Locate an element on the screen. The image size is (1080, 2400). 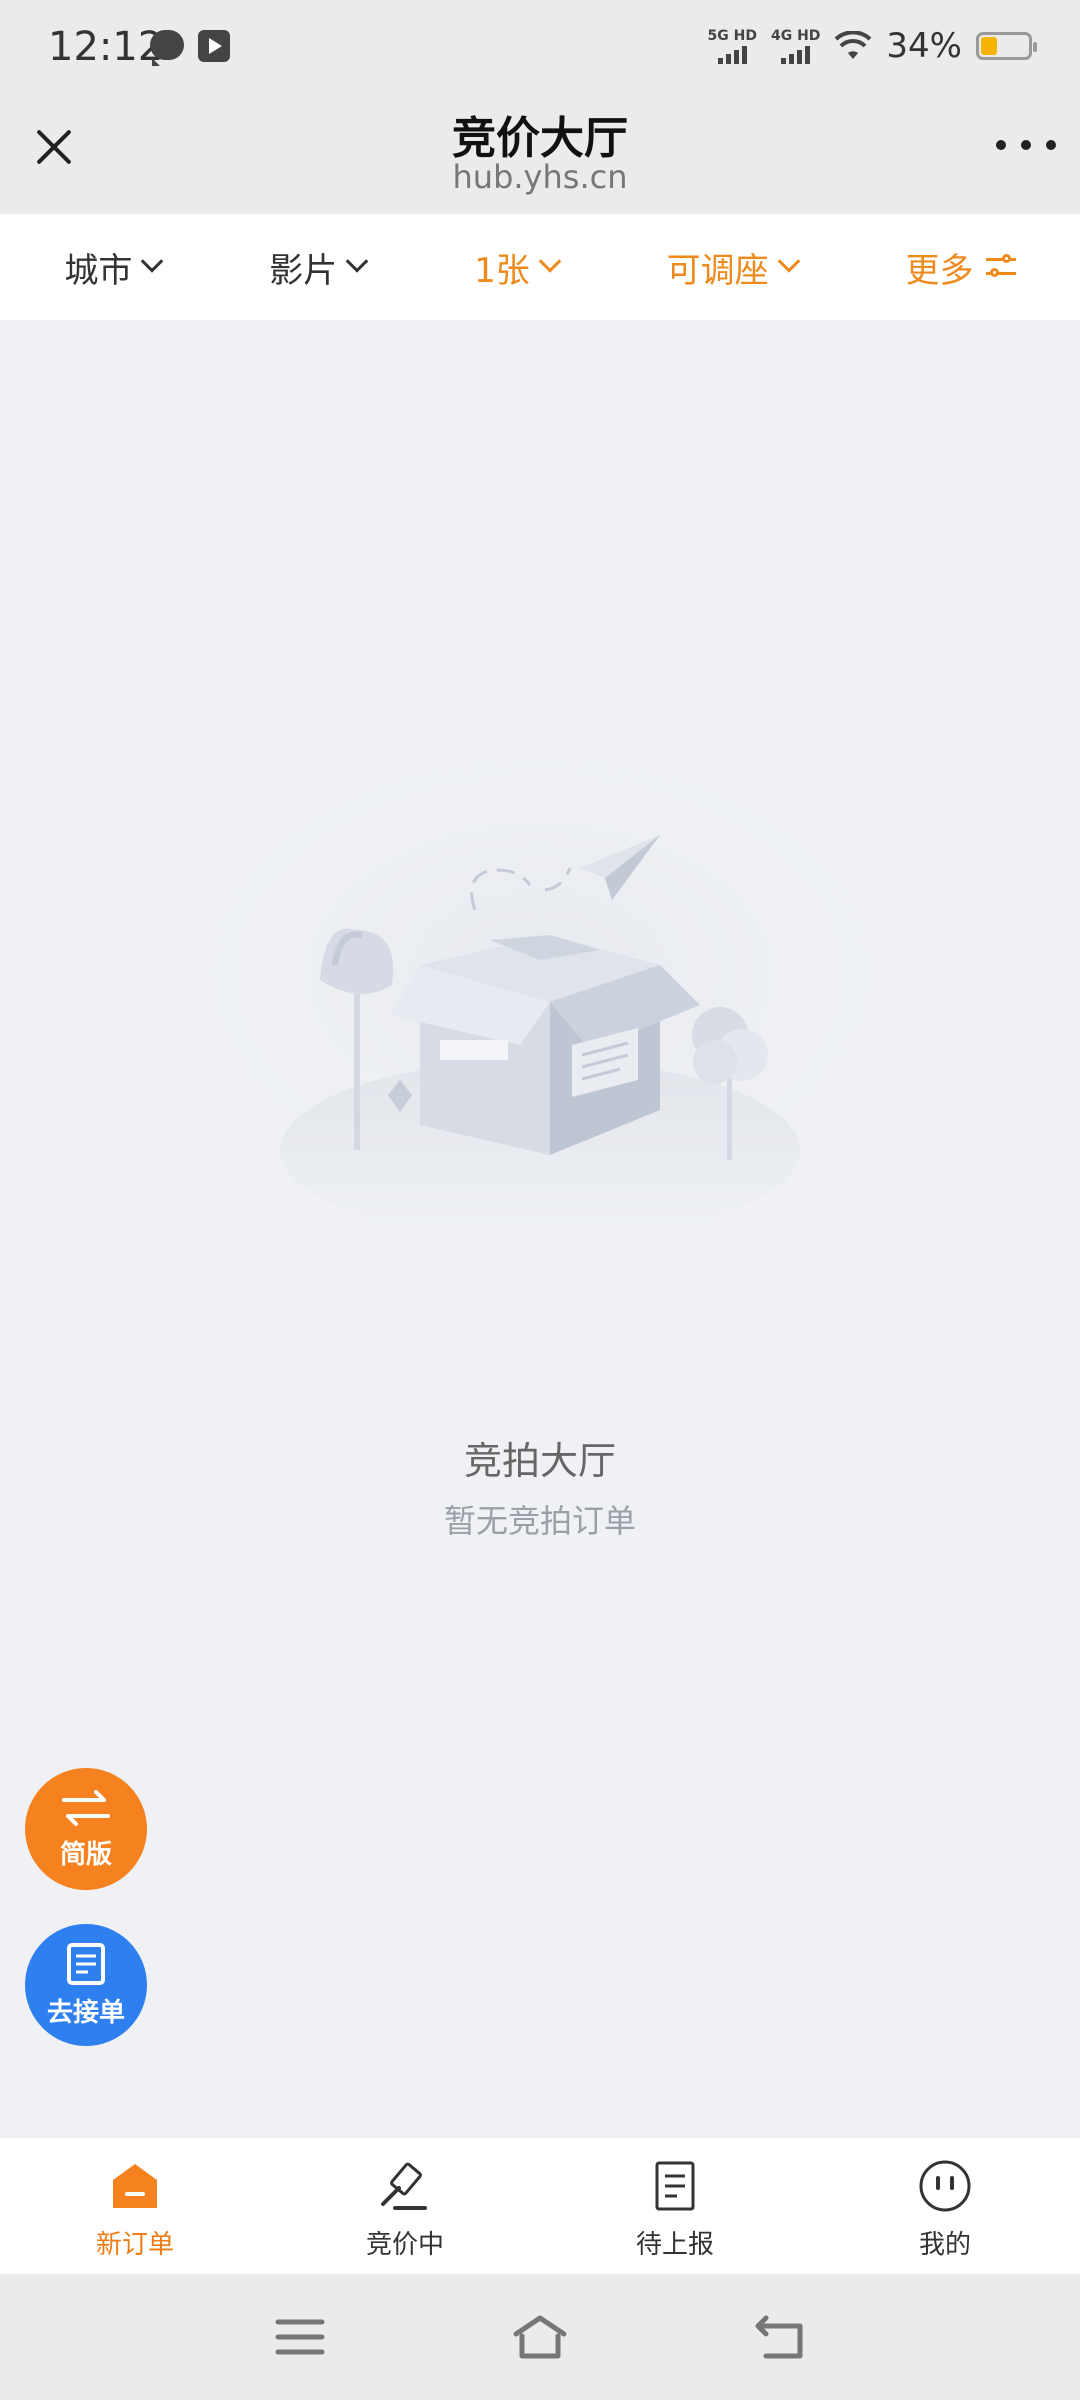
battery-percent: 34% is located at coordinates (924, 46).